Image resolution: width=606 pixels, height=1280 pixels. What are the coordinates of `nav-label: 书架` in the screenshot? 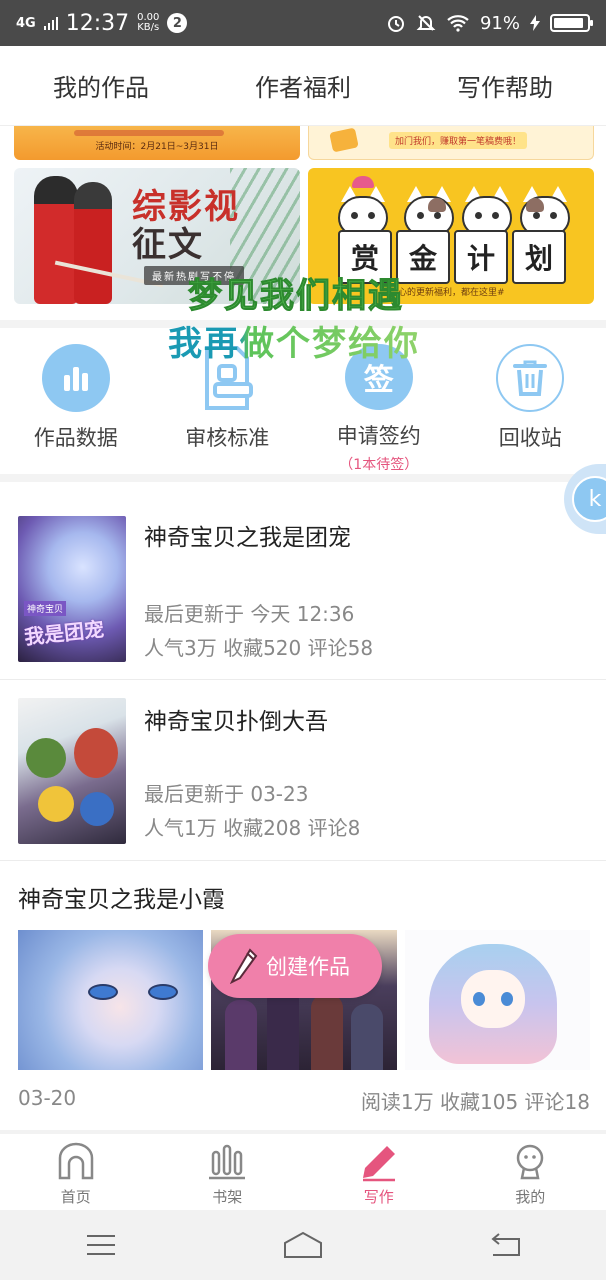 It's located at (227, 1197).